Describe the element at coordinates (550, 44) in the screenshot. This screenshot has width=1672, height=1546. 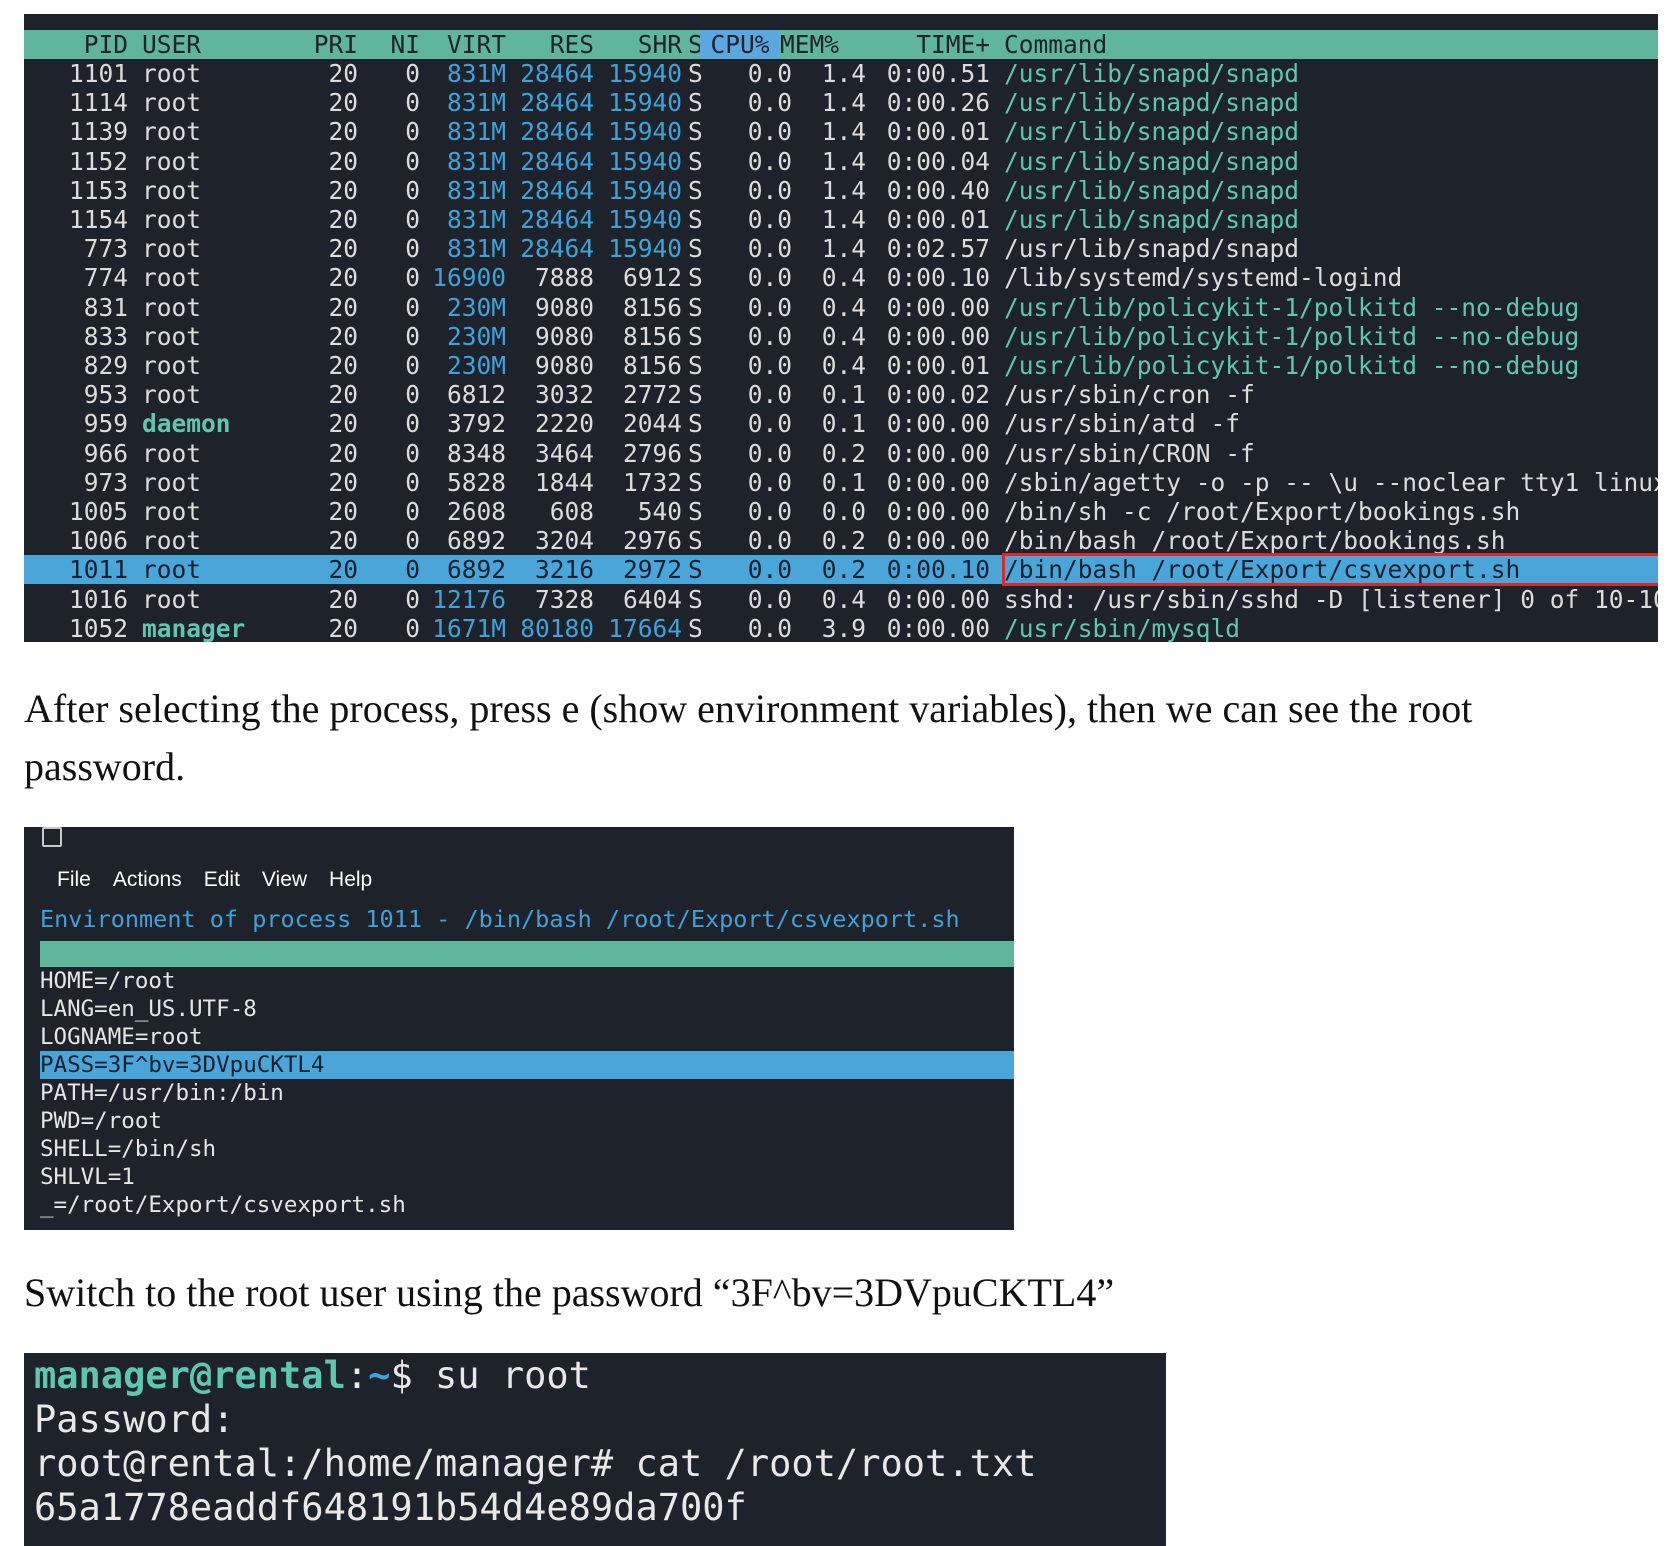
I see `header-res: RES` at that location.